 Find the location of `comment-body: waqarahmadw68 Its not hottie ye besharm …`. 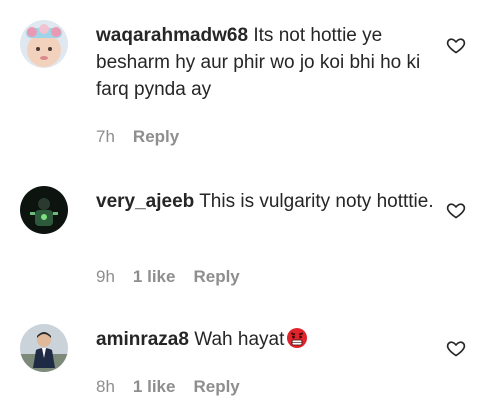

comment-body: waqarahmadw68 Its not hottie ye besharm … is located at coordinates (266, 62).